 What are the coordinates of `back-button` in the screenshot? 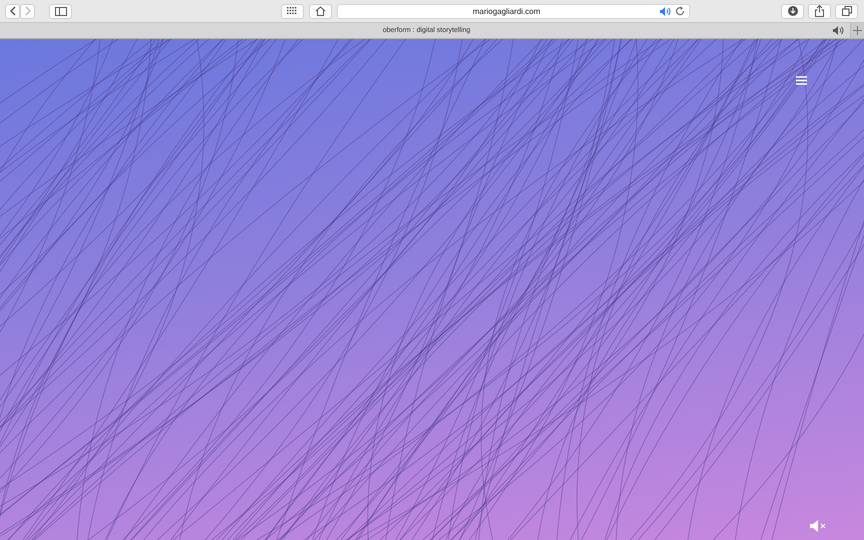 It's located at (12, 11).